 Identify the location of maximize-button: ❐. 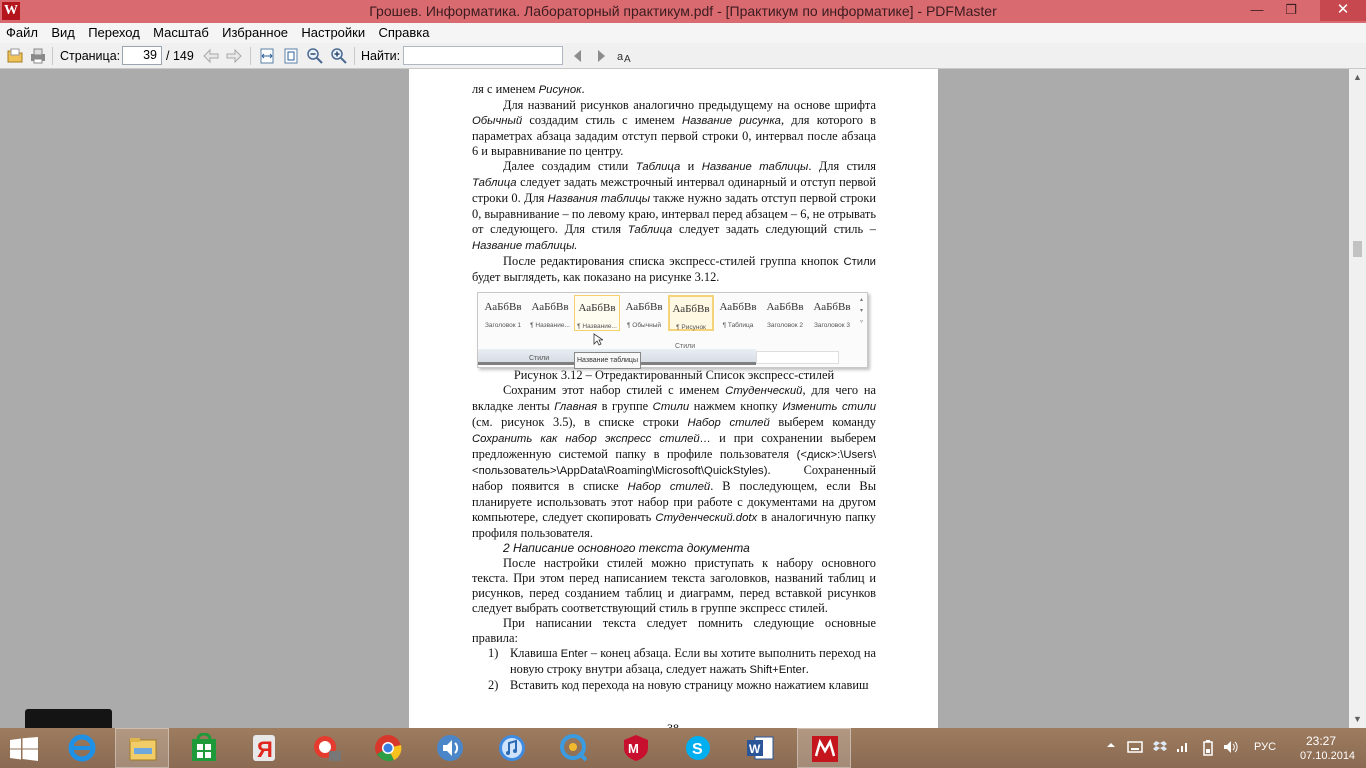
(1291, 10).